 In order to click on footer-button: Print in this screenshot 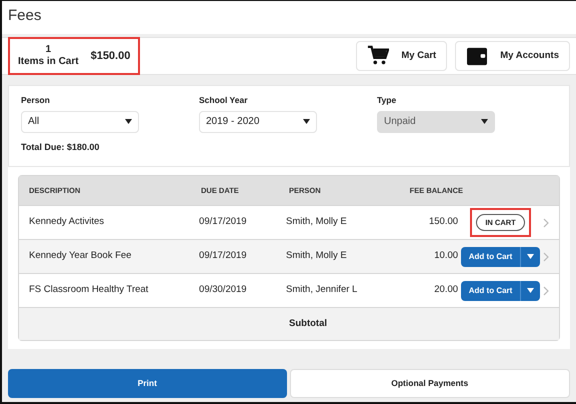, I will do `click(147, 383)`.